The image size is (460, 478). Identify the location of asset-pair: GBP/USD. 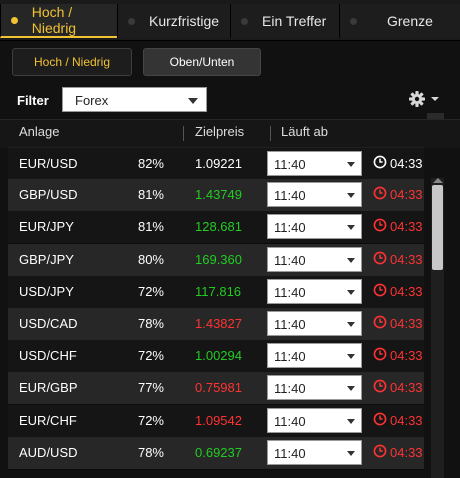
(48, 194).